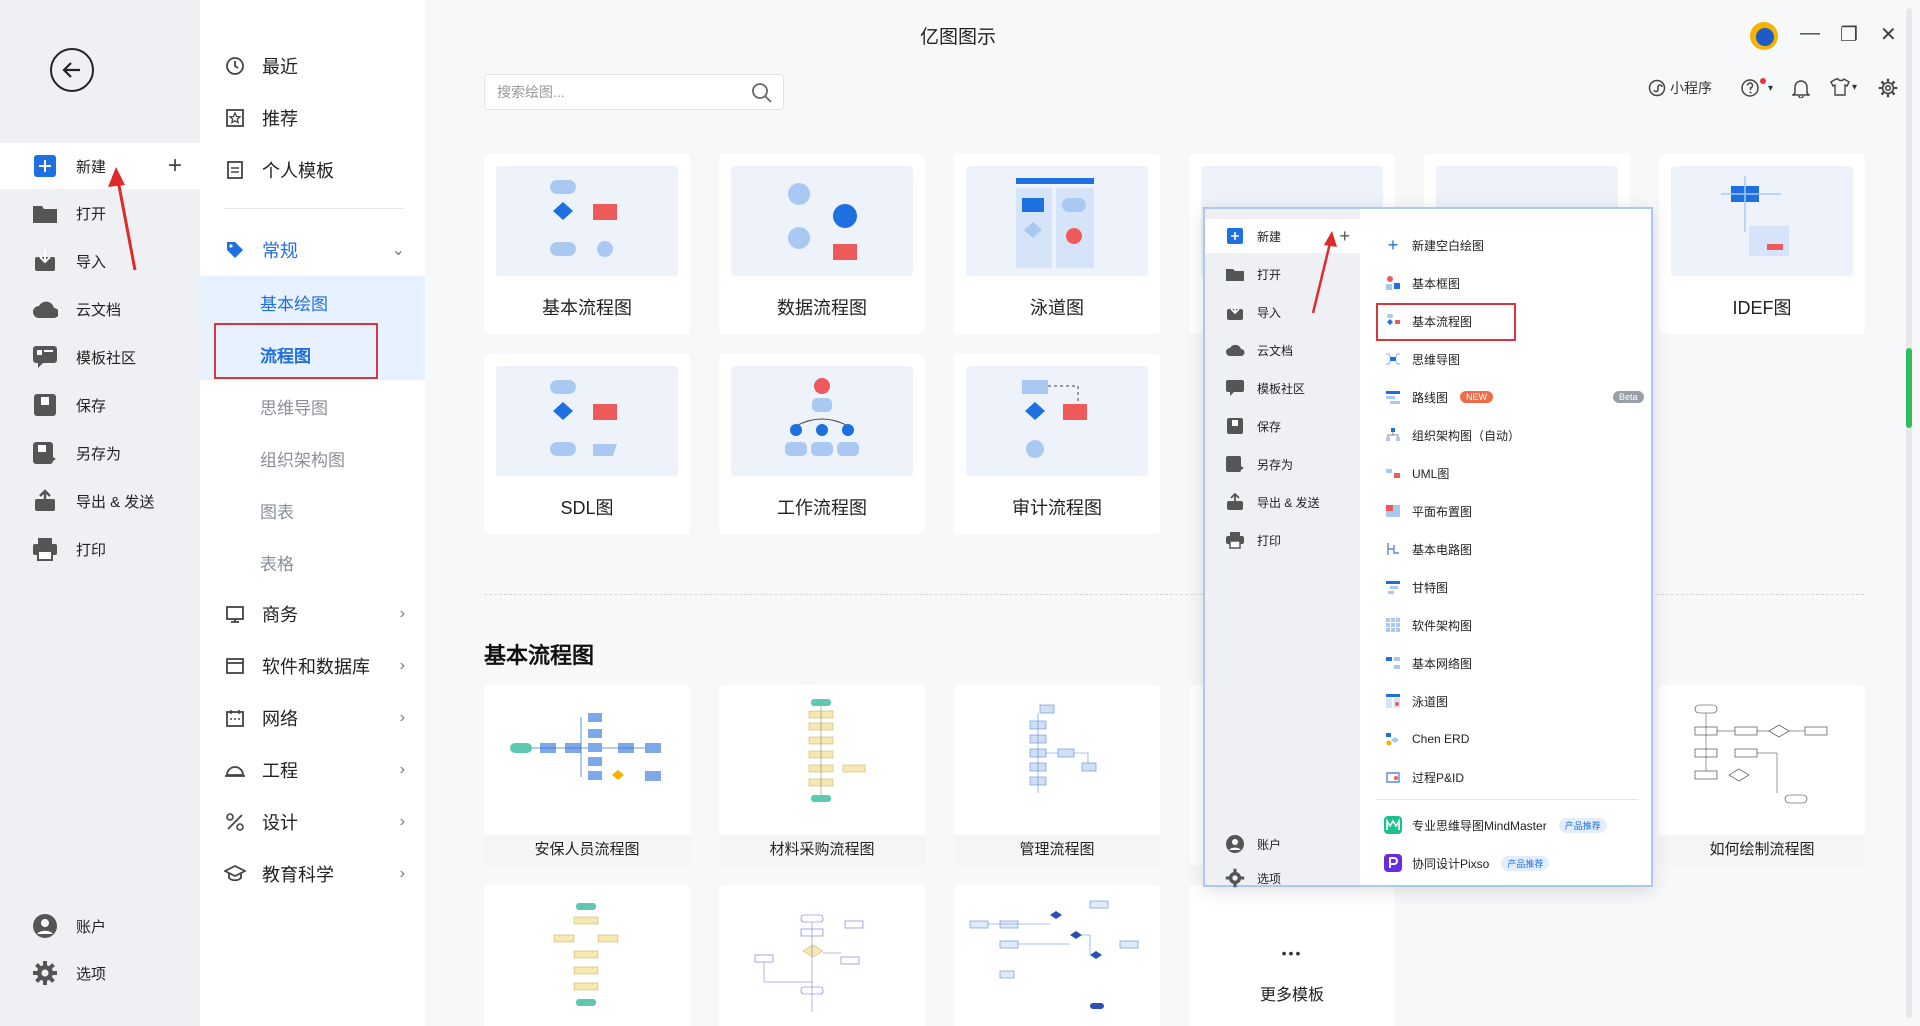 This screenshot has height=1026, width=1920. Describe the element at coordinates (587, 444) in the screenshot. I see `type-card-sdl: SDL图` at that location.